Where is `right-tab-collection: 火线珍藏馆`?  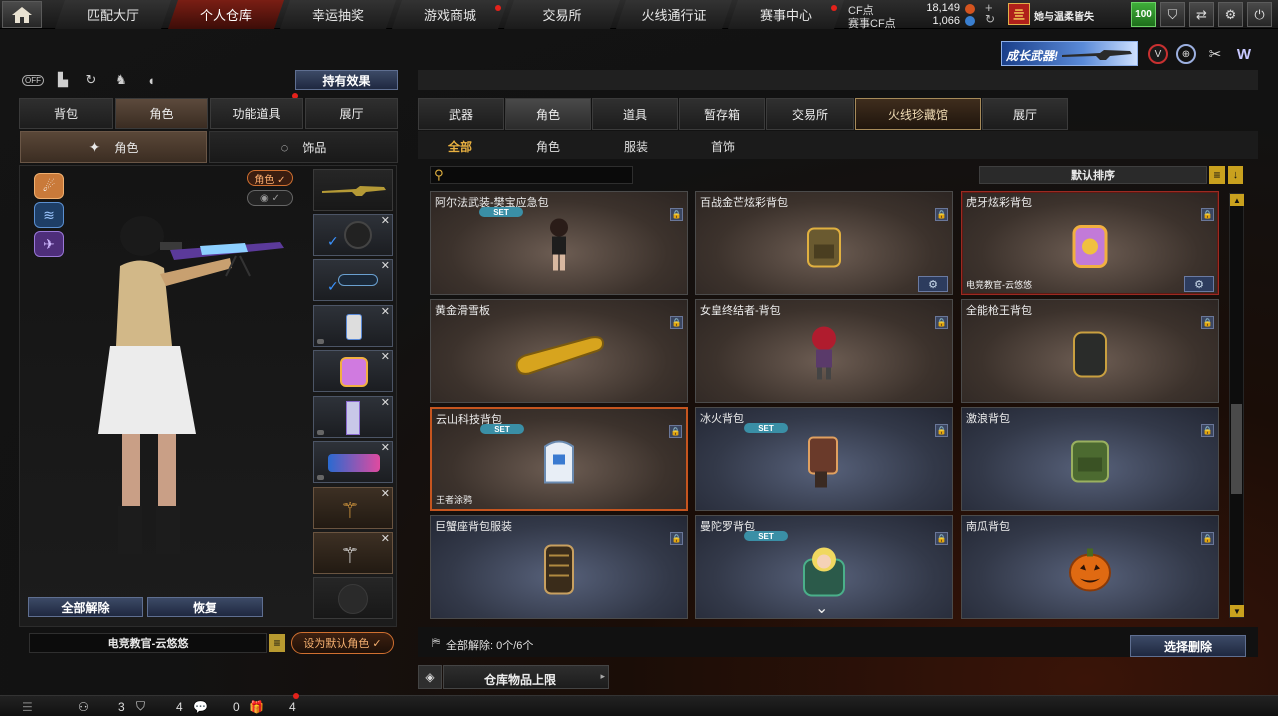 right-tab-collection: 火线珍藏馆 is located at coordinates (918, 114).